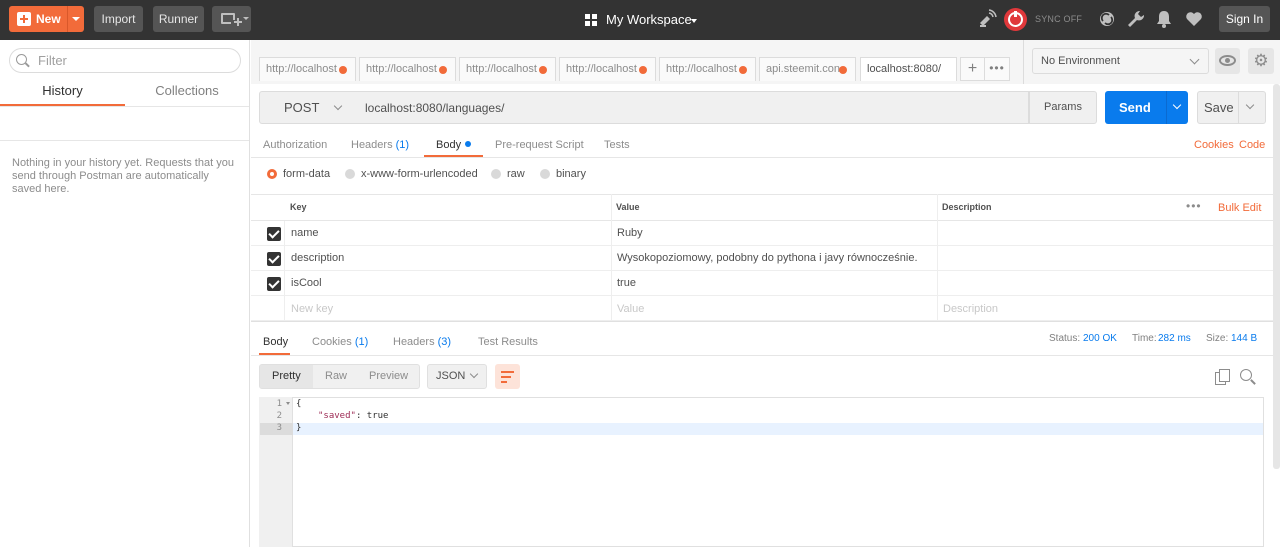  I want to click on tab-authorization: Authorization, so click(295, 148).